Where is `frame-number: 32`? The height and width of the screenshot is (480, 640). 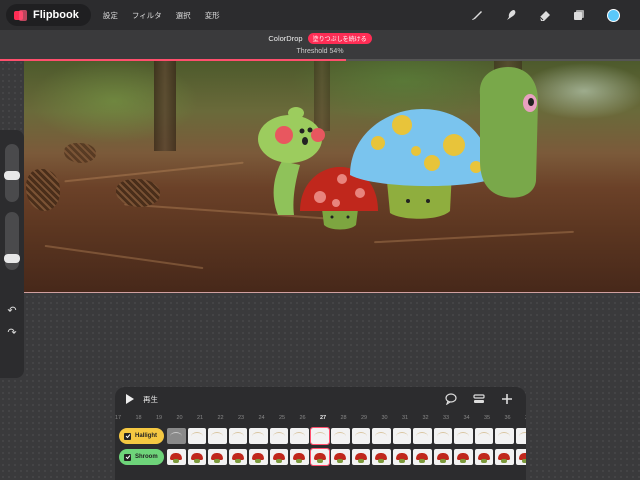 frame-number: 32 is located at coordinates (426, 418).